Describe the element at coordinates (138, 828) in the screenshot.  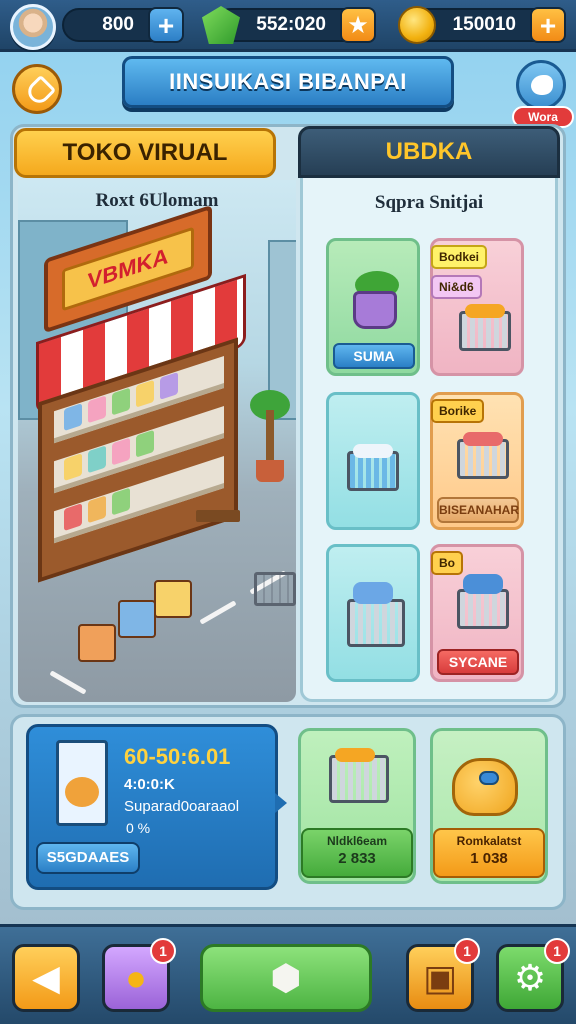
I see `promo-indicator: 0 %` at that location.